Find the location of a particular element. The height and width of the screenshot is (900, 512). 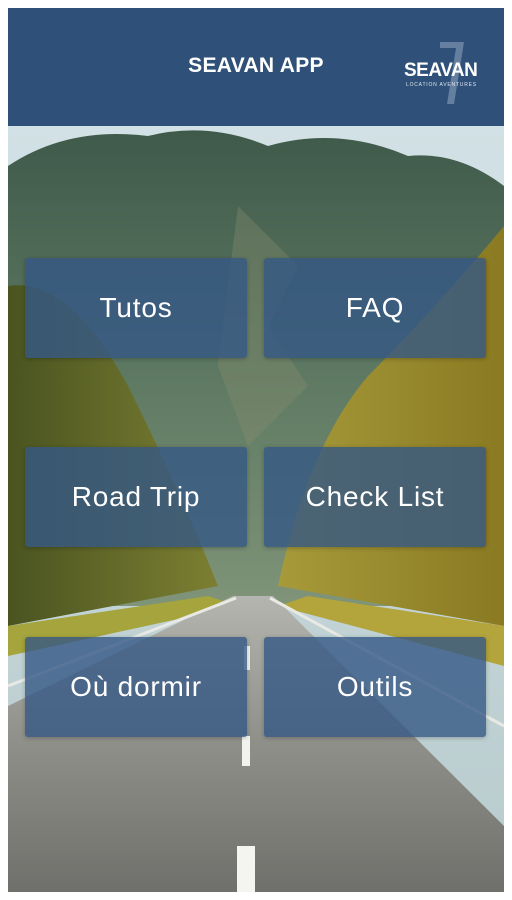

tile-check-list: Check List is located at coordinates (375, 497).